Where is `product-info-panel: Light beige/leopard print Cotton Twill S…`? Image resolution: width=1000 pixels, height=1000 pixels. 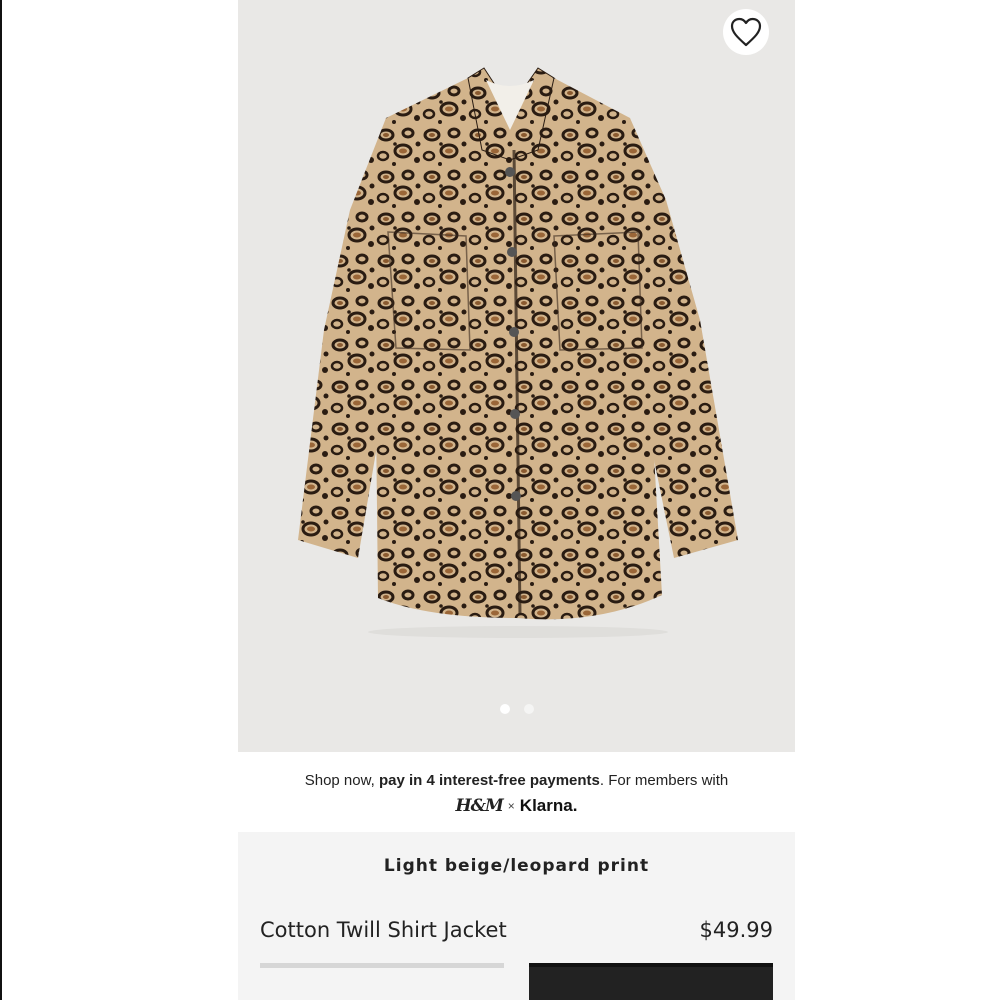 product-info-panel: Light beige/leopard print Cotton Twill S… is located at coordinates (516, 916).